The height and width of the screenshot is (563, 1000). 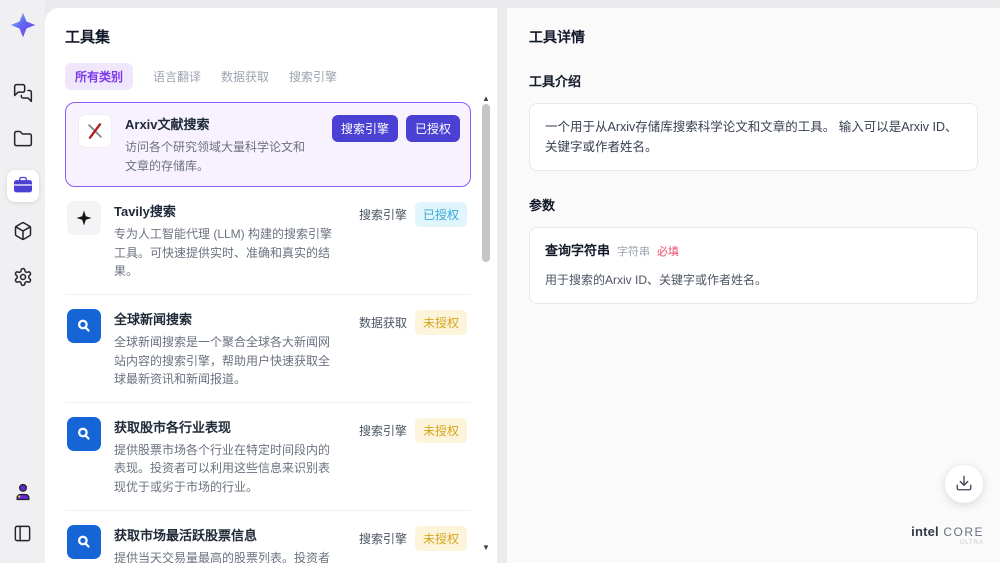 I want to click on sidebar-item-toolbox, so click(x=22, y=186).